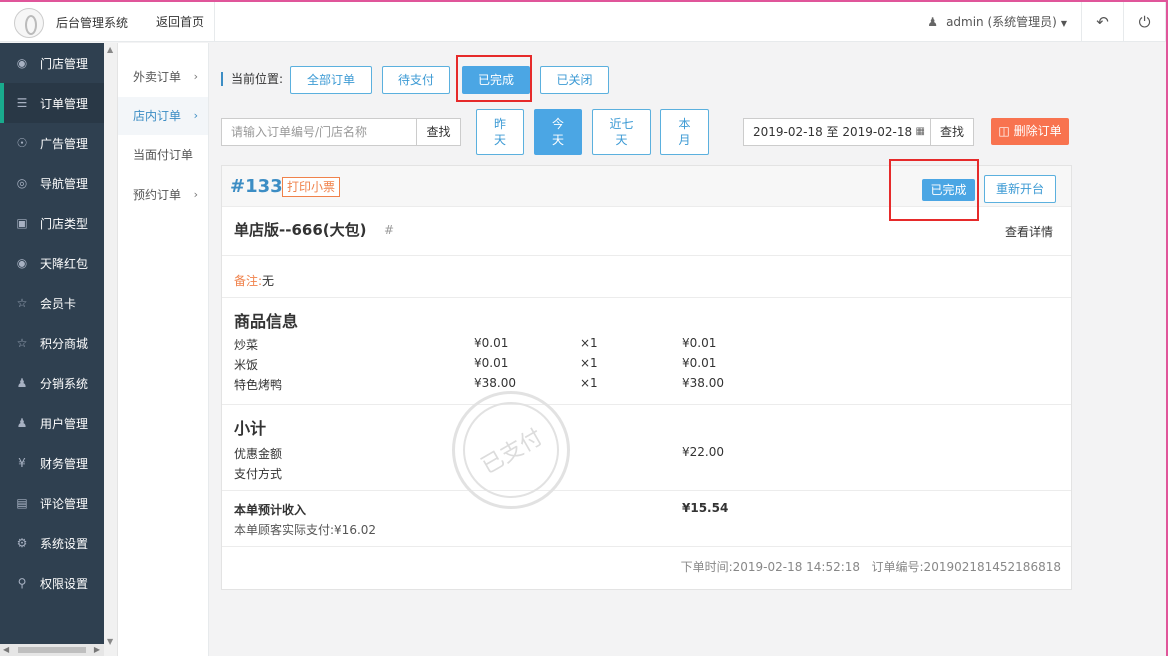 The width and height of the screenshot is (1168, 656). What do you see at coordinates (248, 281) in the screenshot?
I see `remark-label: 备注:` at bounding box center [248, 281].